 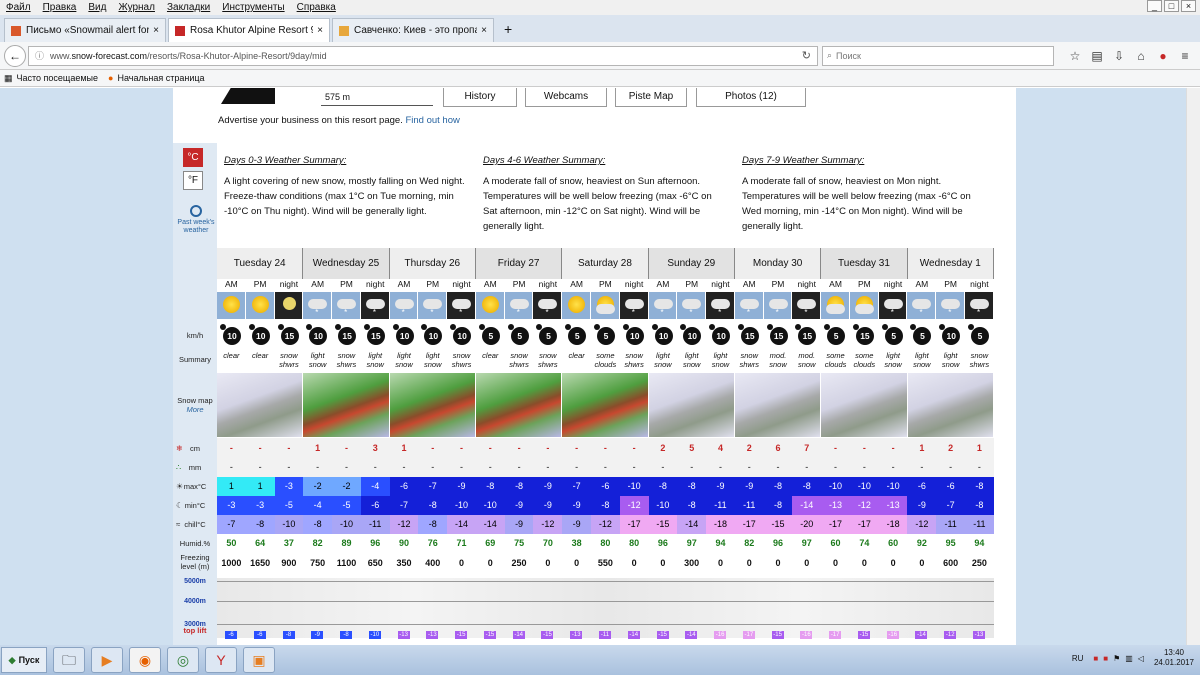 I want to click on weather-summary-cell: light snow, so click(x=922, y=360).